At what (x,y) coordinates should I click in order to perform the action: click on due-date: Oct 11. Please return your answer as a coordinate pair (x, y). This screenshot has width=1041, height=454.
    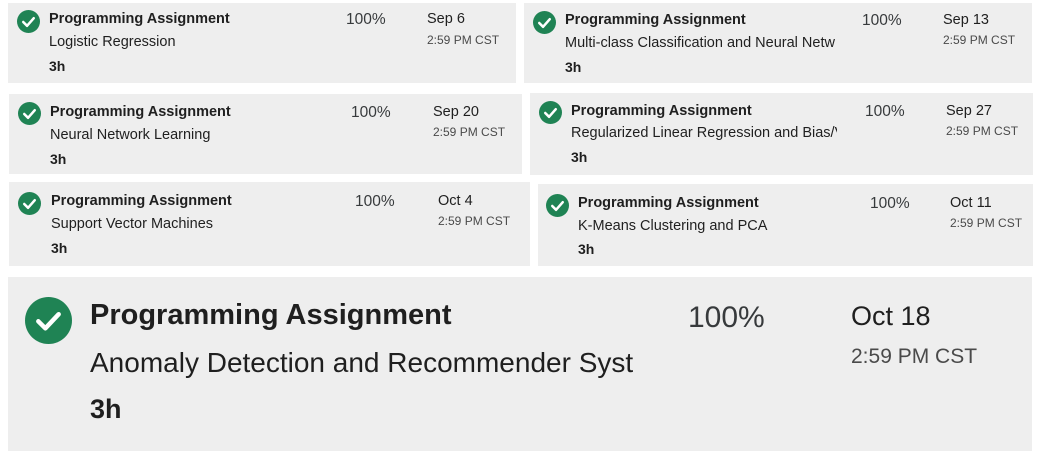
    Looking at the image, I should click on (971, 203).